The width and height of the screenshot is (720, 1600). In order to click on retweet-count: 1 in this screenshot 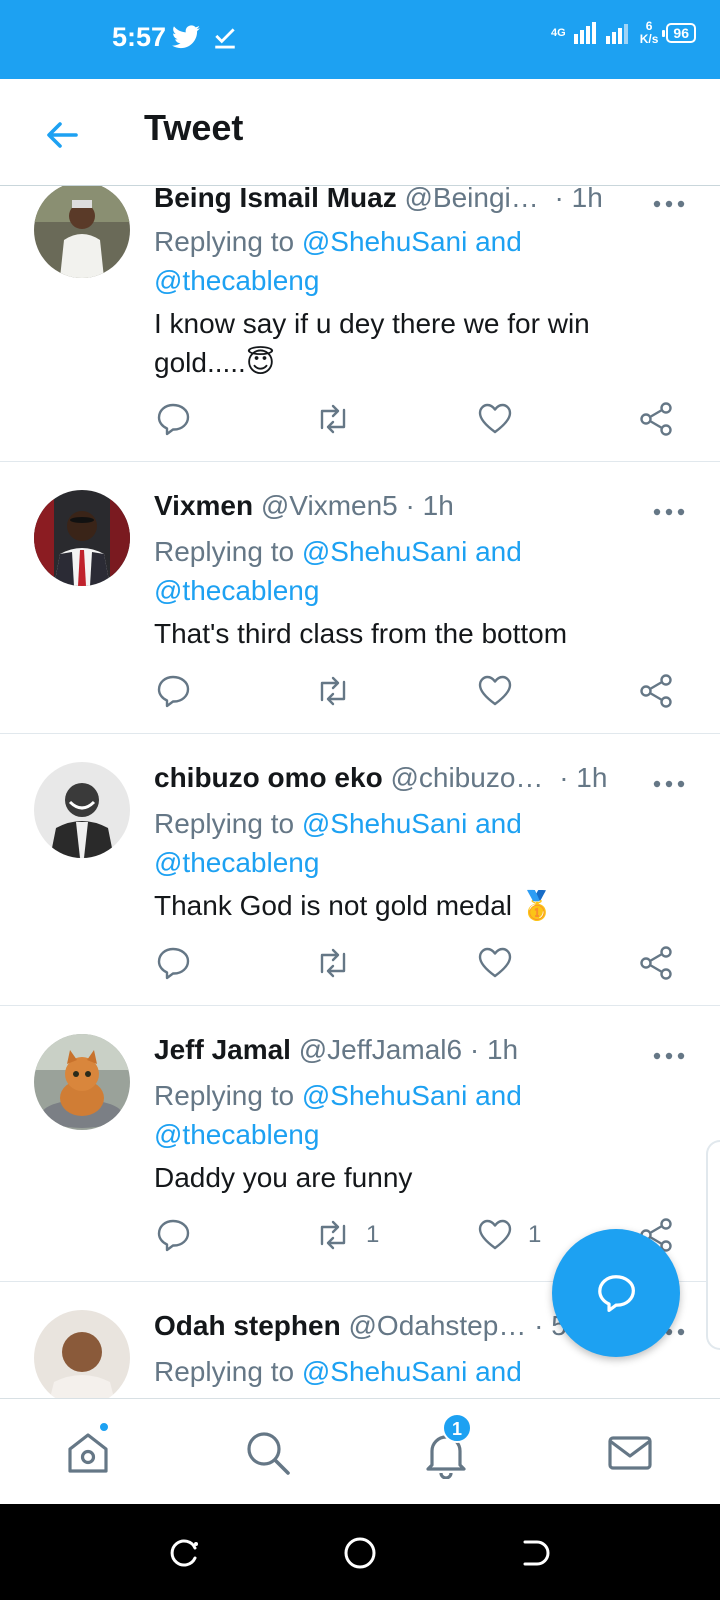, I will do `click(373, 1234)`.